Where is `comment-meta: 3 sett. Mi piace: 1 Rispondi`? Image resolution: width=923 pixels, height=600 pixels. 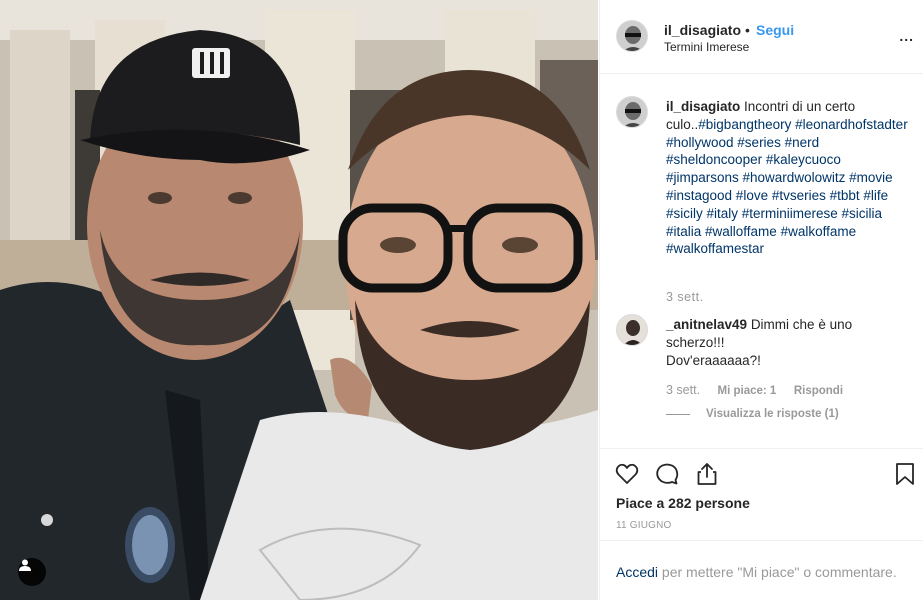
comment-meta: 3 sett. Mi piace: 1 Rispondi is located at coordinates (761, 390).